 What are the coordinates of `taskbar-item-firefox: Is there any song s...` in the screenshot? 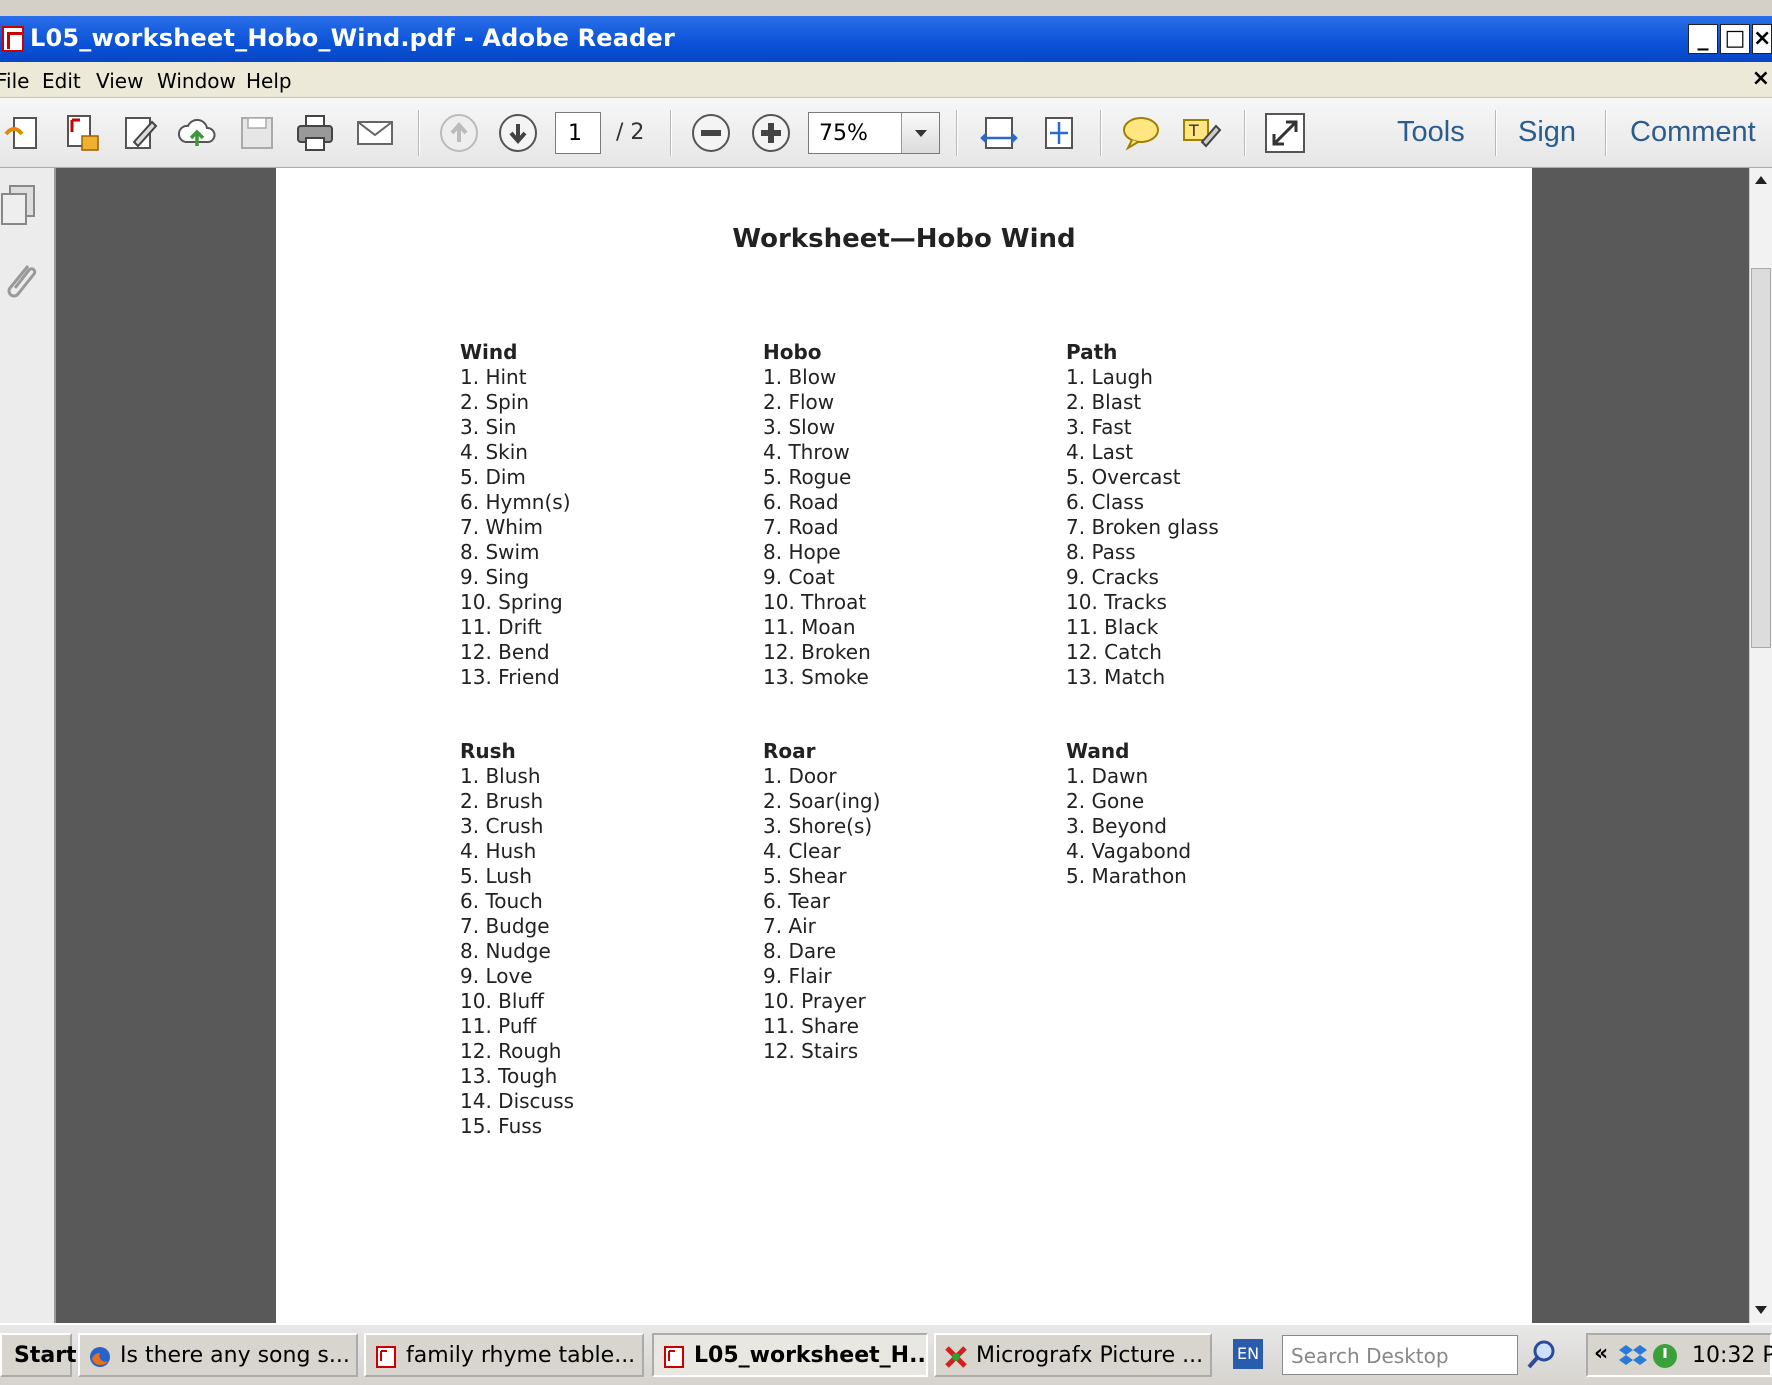 It's located at (218, 1355).